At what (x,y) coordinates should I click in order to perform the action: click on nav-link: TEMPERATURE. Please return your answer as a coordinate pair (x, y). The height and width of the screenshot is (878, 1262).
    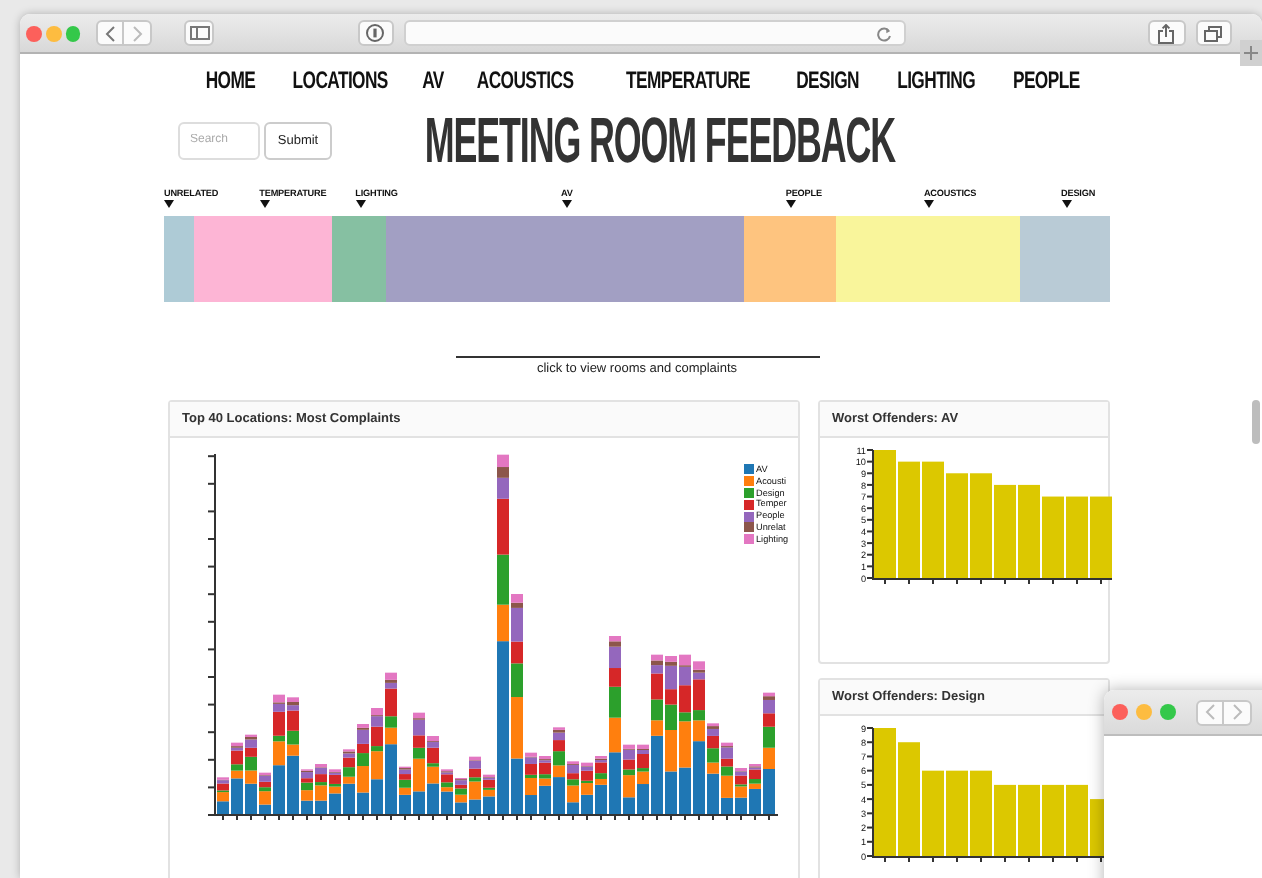
    Looking at the image, I should click on (687, 80).